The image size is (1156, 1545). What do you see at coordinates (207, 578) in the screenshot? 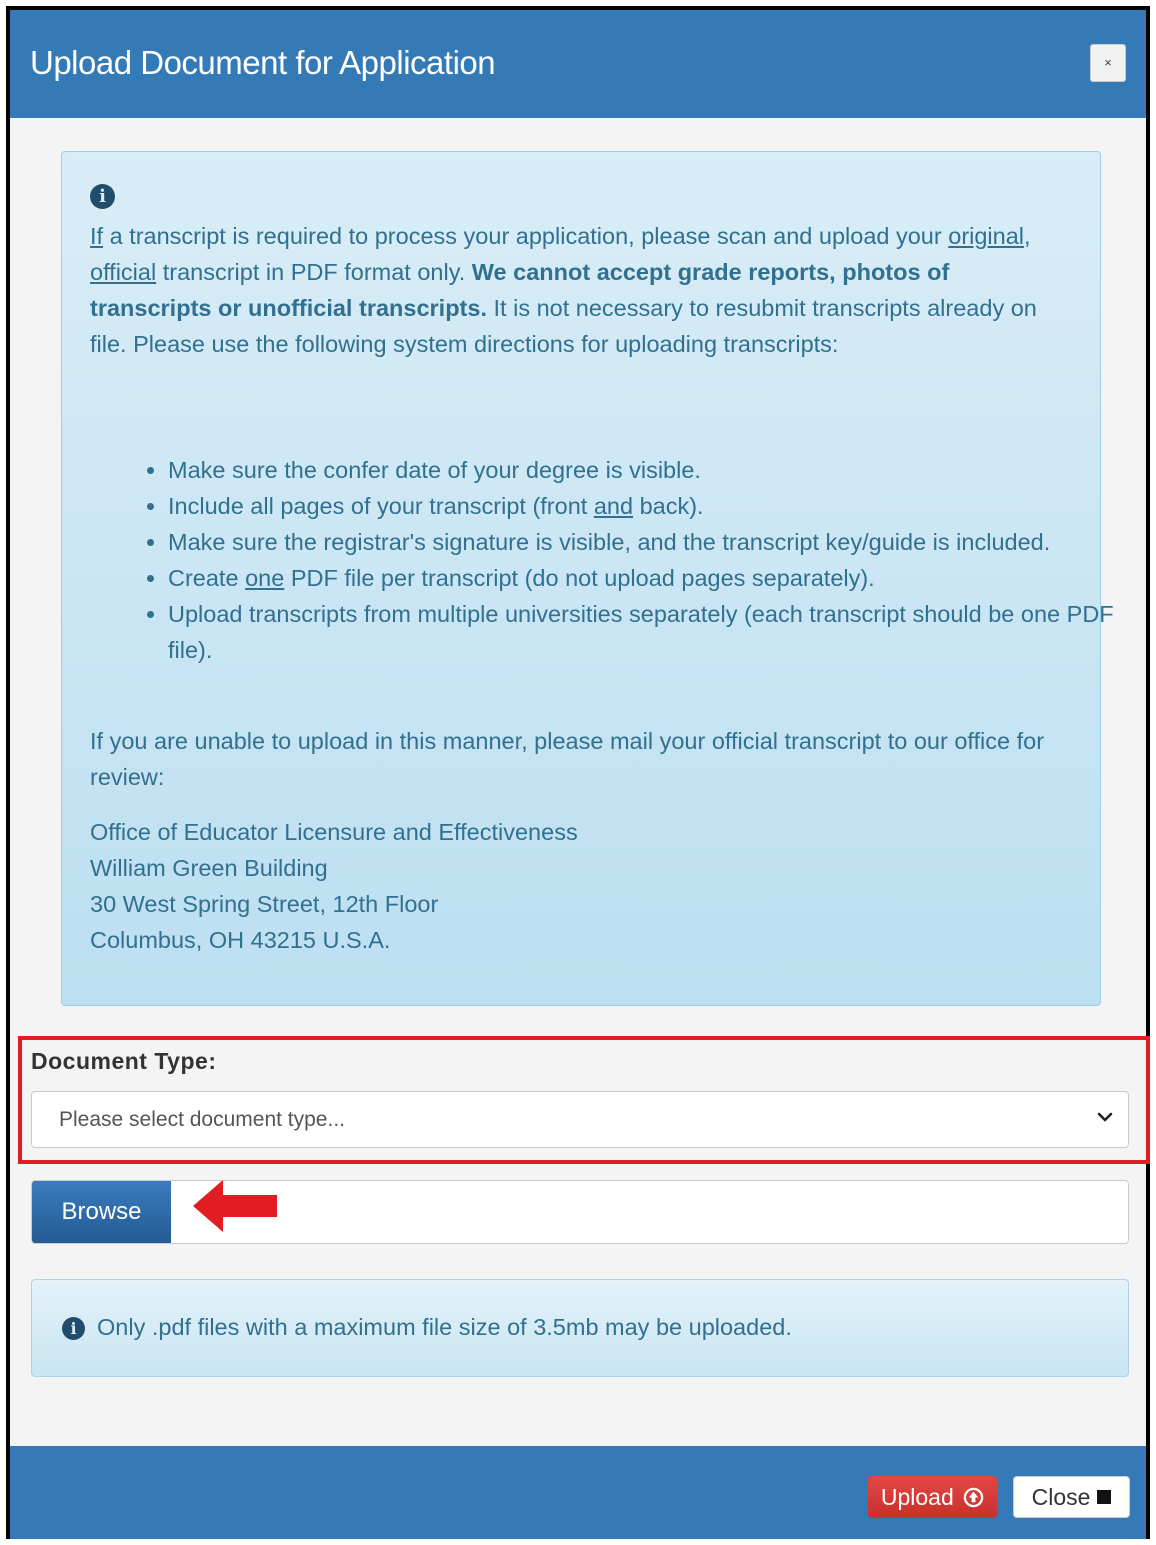
I see `list-item-text: Create` at bounding box center [207, 578].